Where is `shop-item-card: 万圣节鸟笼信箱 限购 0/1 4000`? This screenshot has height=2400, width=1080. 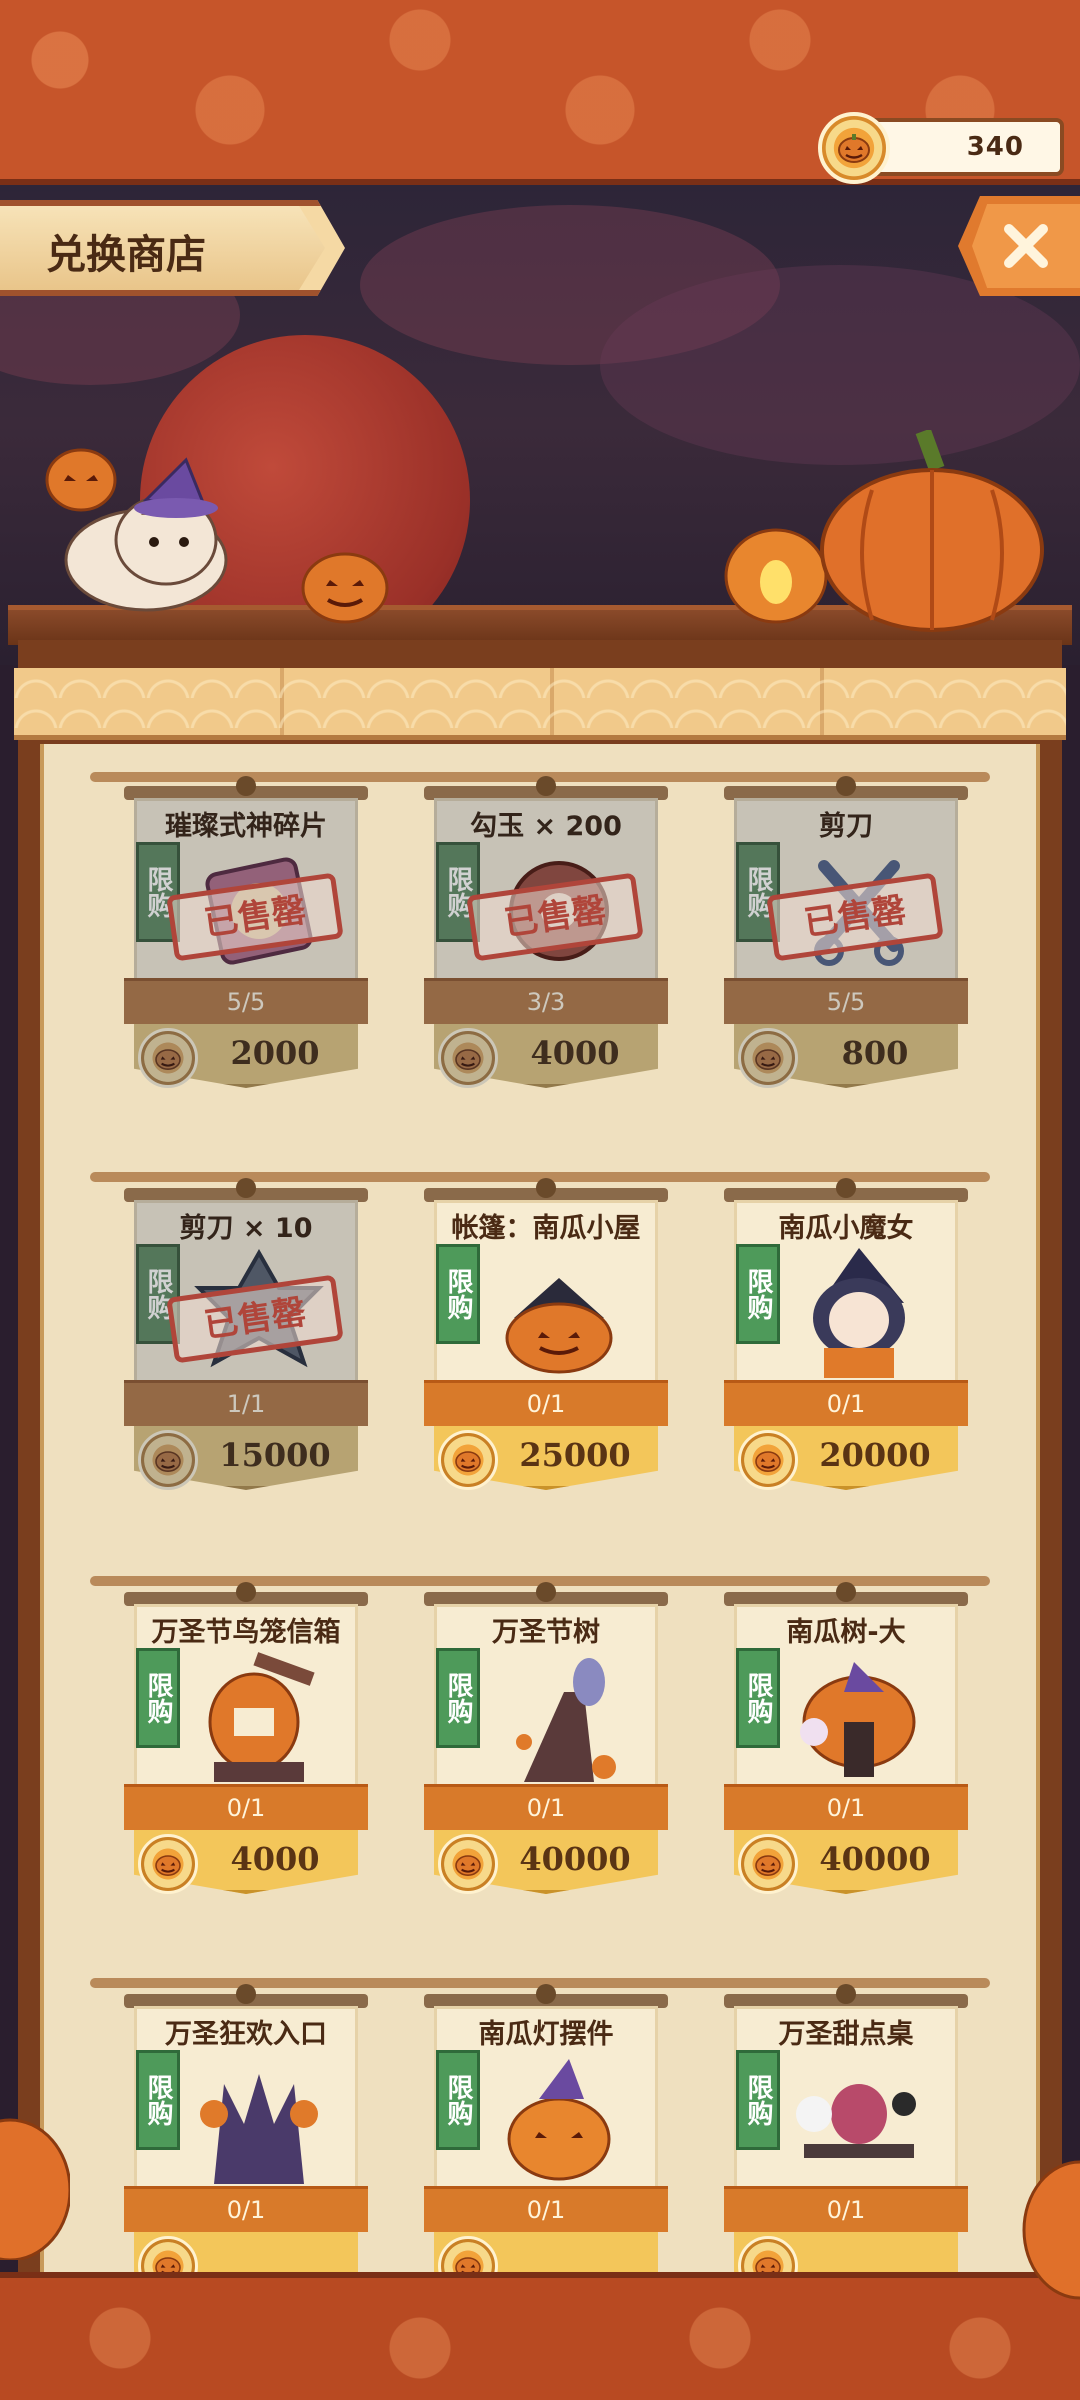 shop-item-card: 万圣节鸟笼信箱 限购 0/1 4000 is located at coordinates (246, 1738).